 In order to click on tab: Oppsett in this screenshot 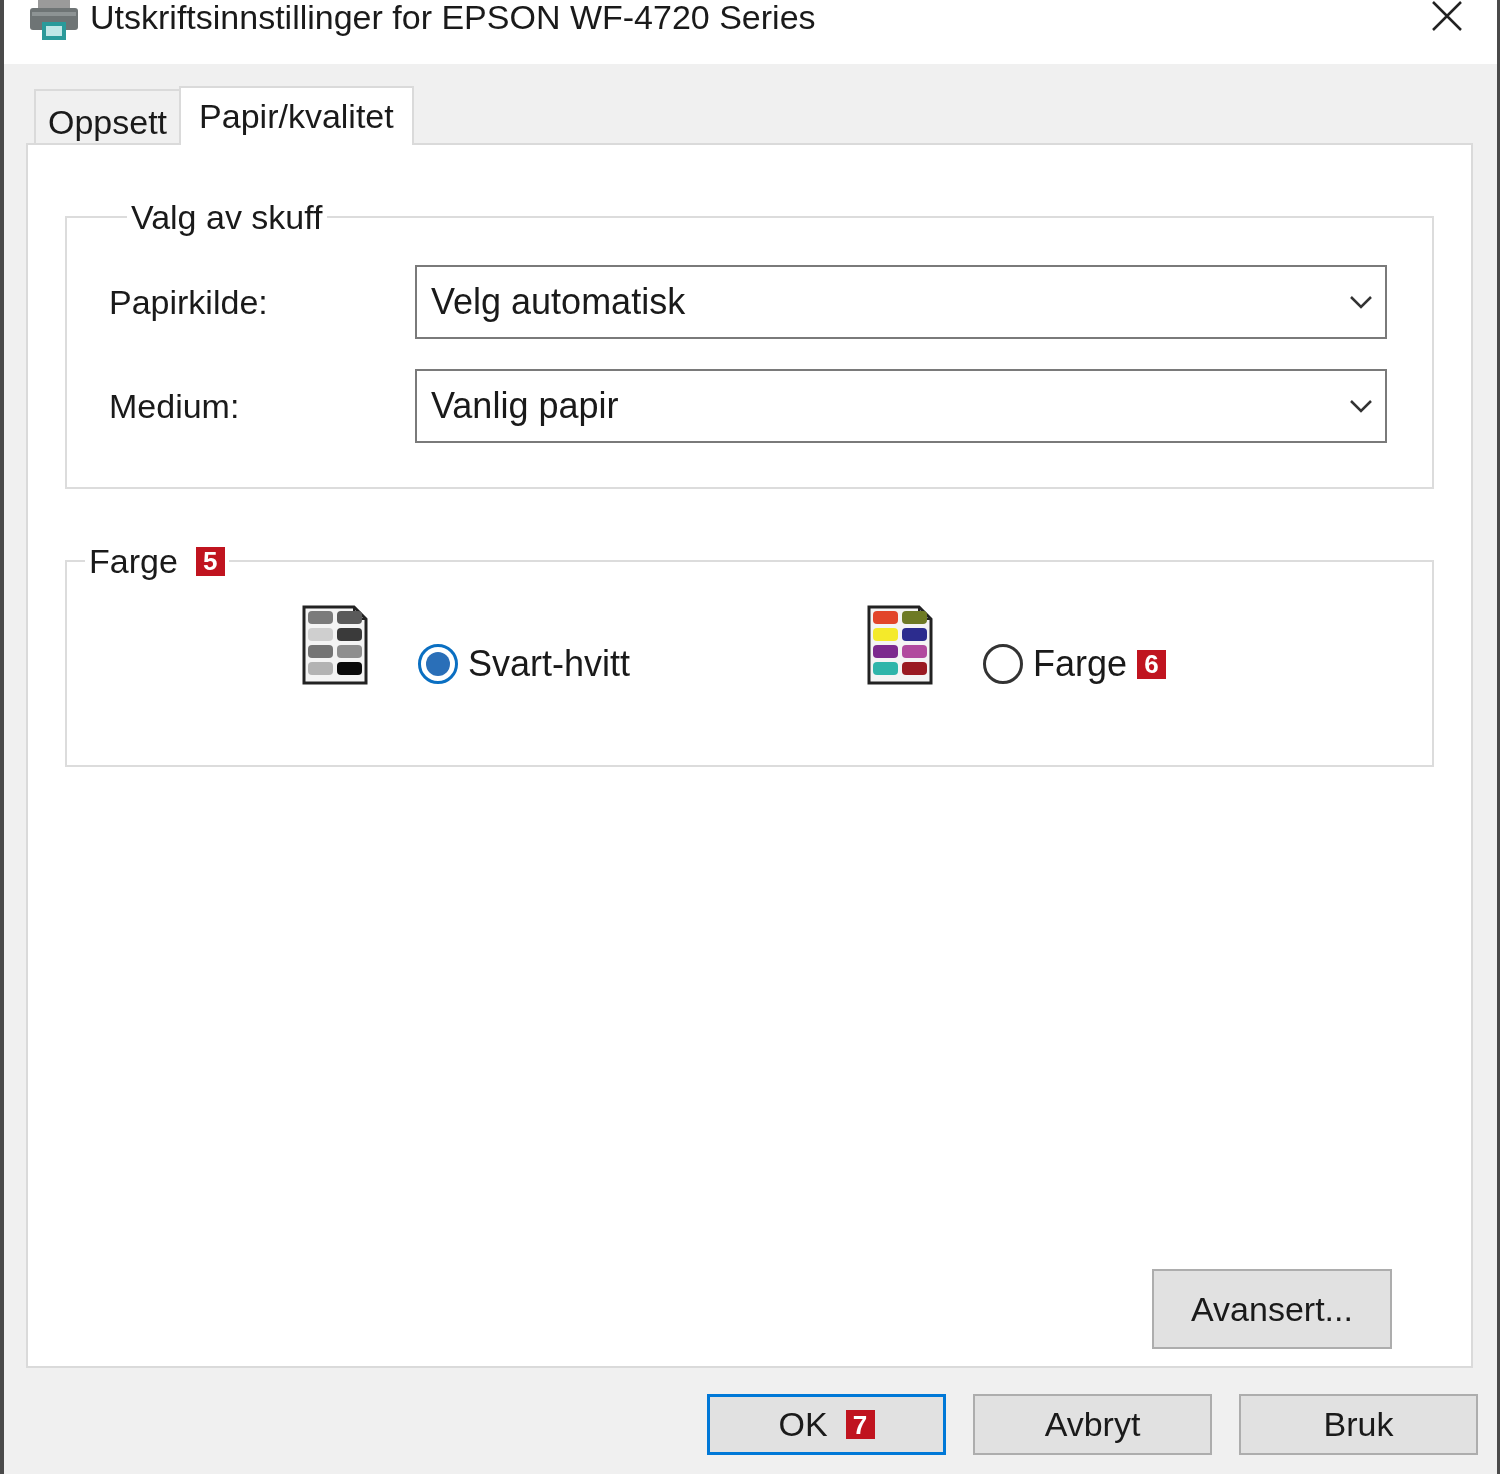, I will do `click(107, 116)`.